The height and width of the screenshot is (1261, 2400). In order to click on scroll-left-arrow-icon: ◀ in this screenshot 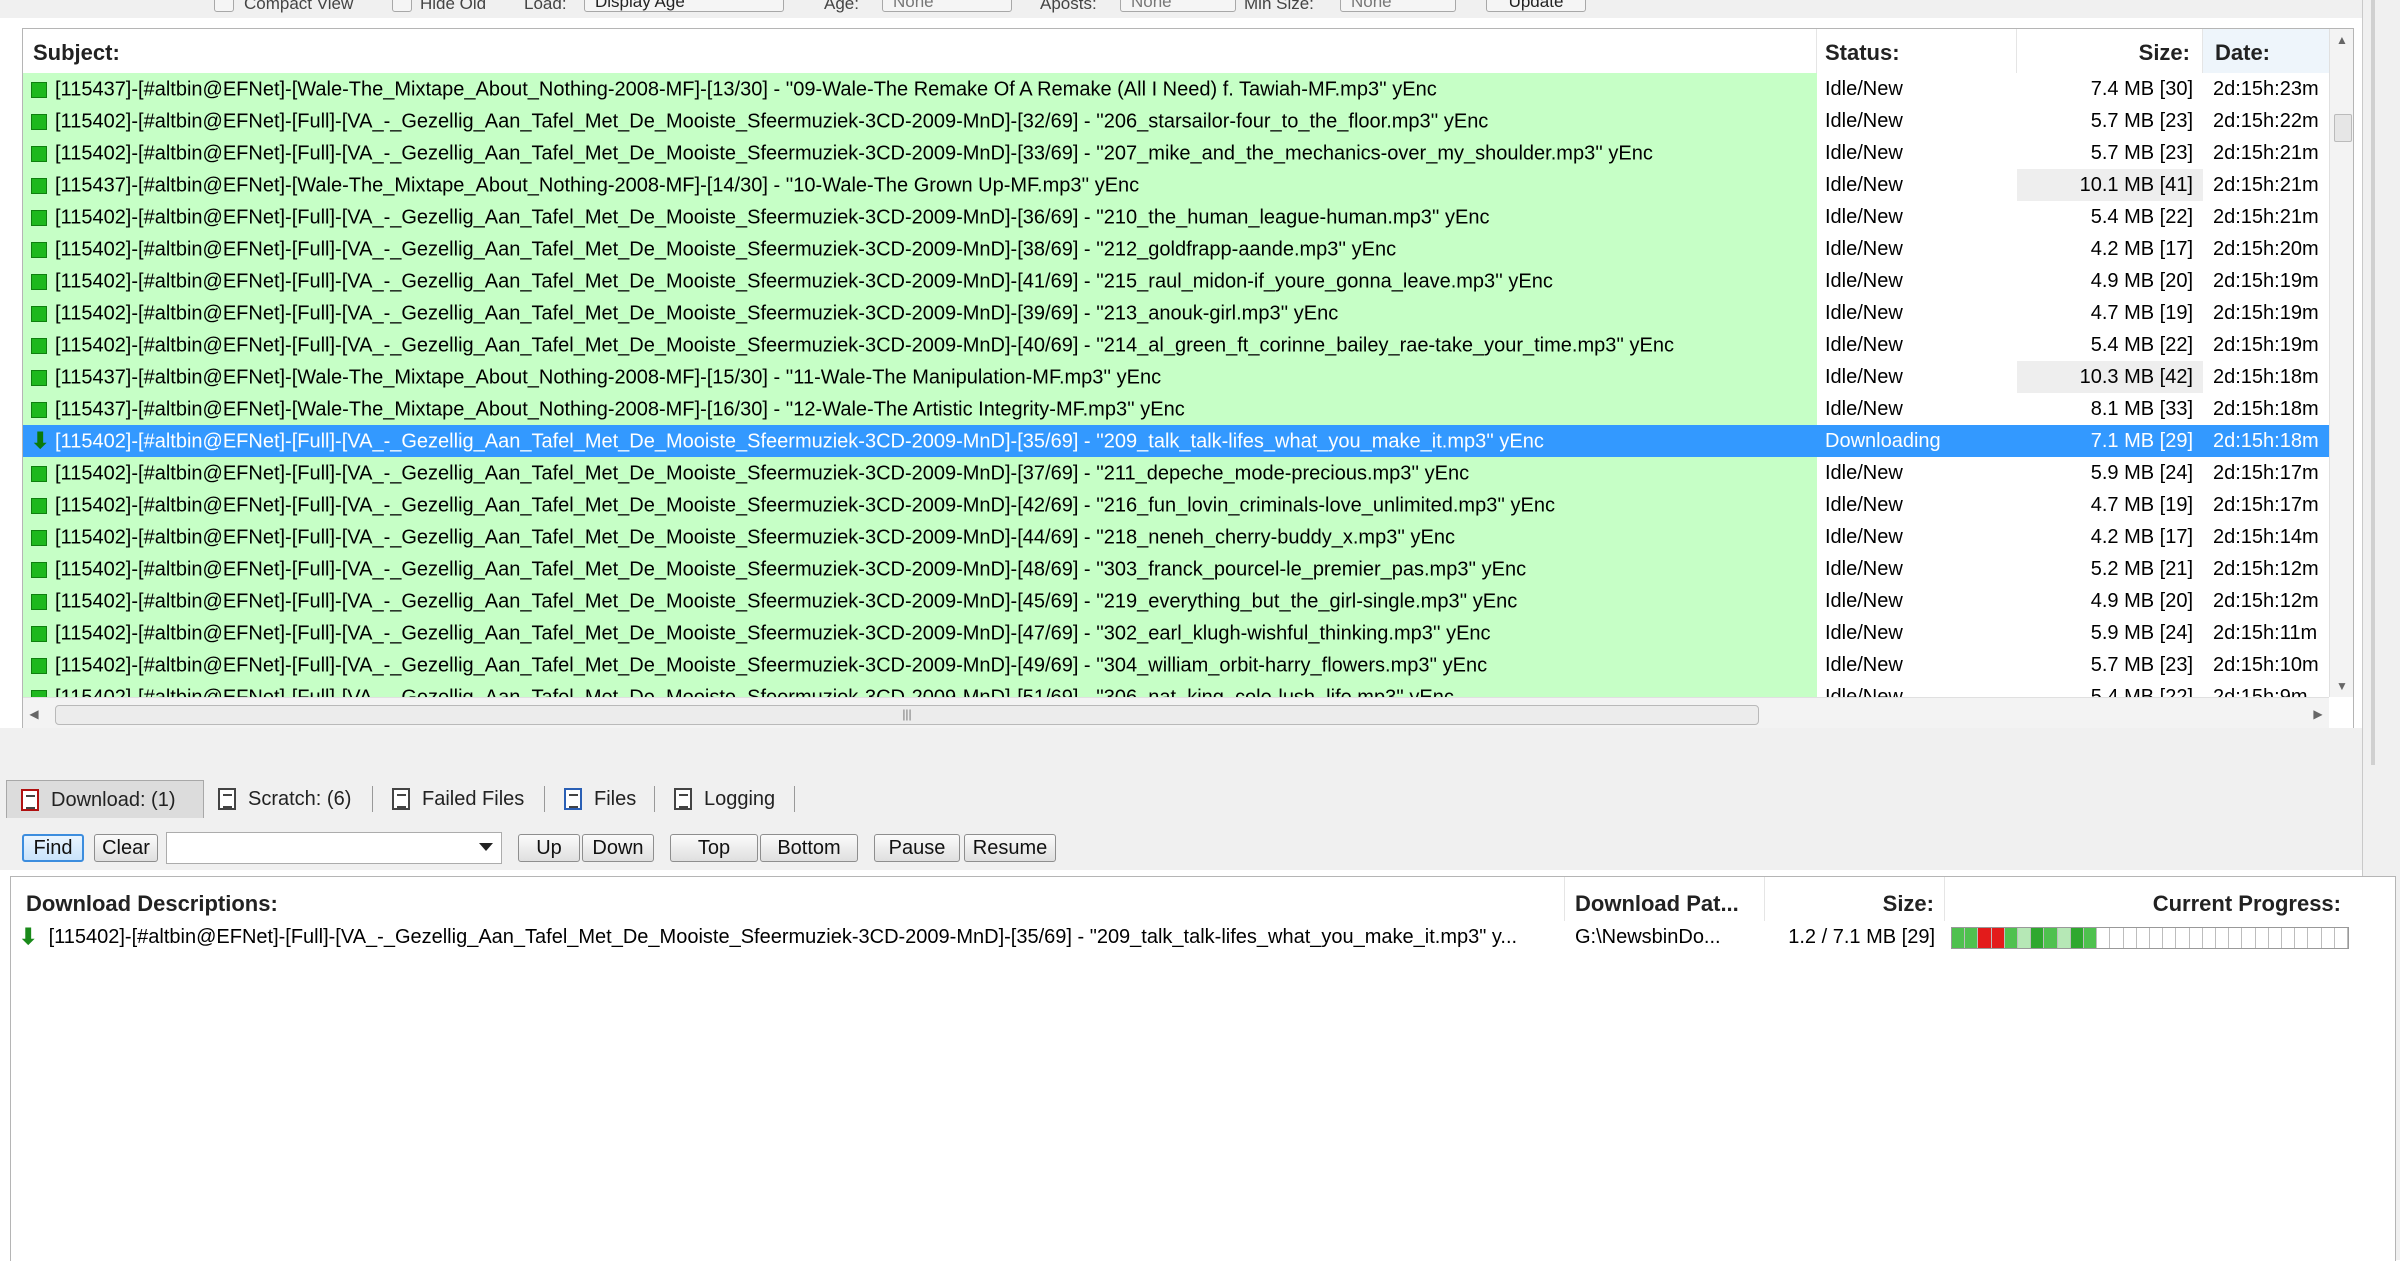, I will do `click(34, 713)`.